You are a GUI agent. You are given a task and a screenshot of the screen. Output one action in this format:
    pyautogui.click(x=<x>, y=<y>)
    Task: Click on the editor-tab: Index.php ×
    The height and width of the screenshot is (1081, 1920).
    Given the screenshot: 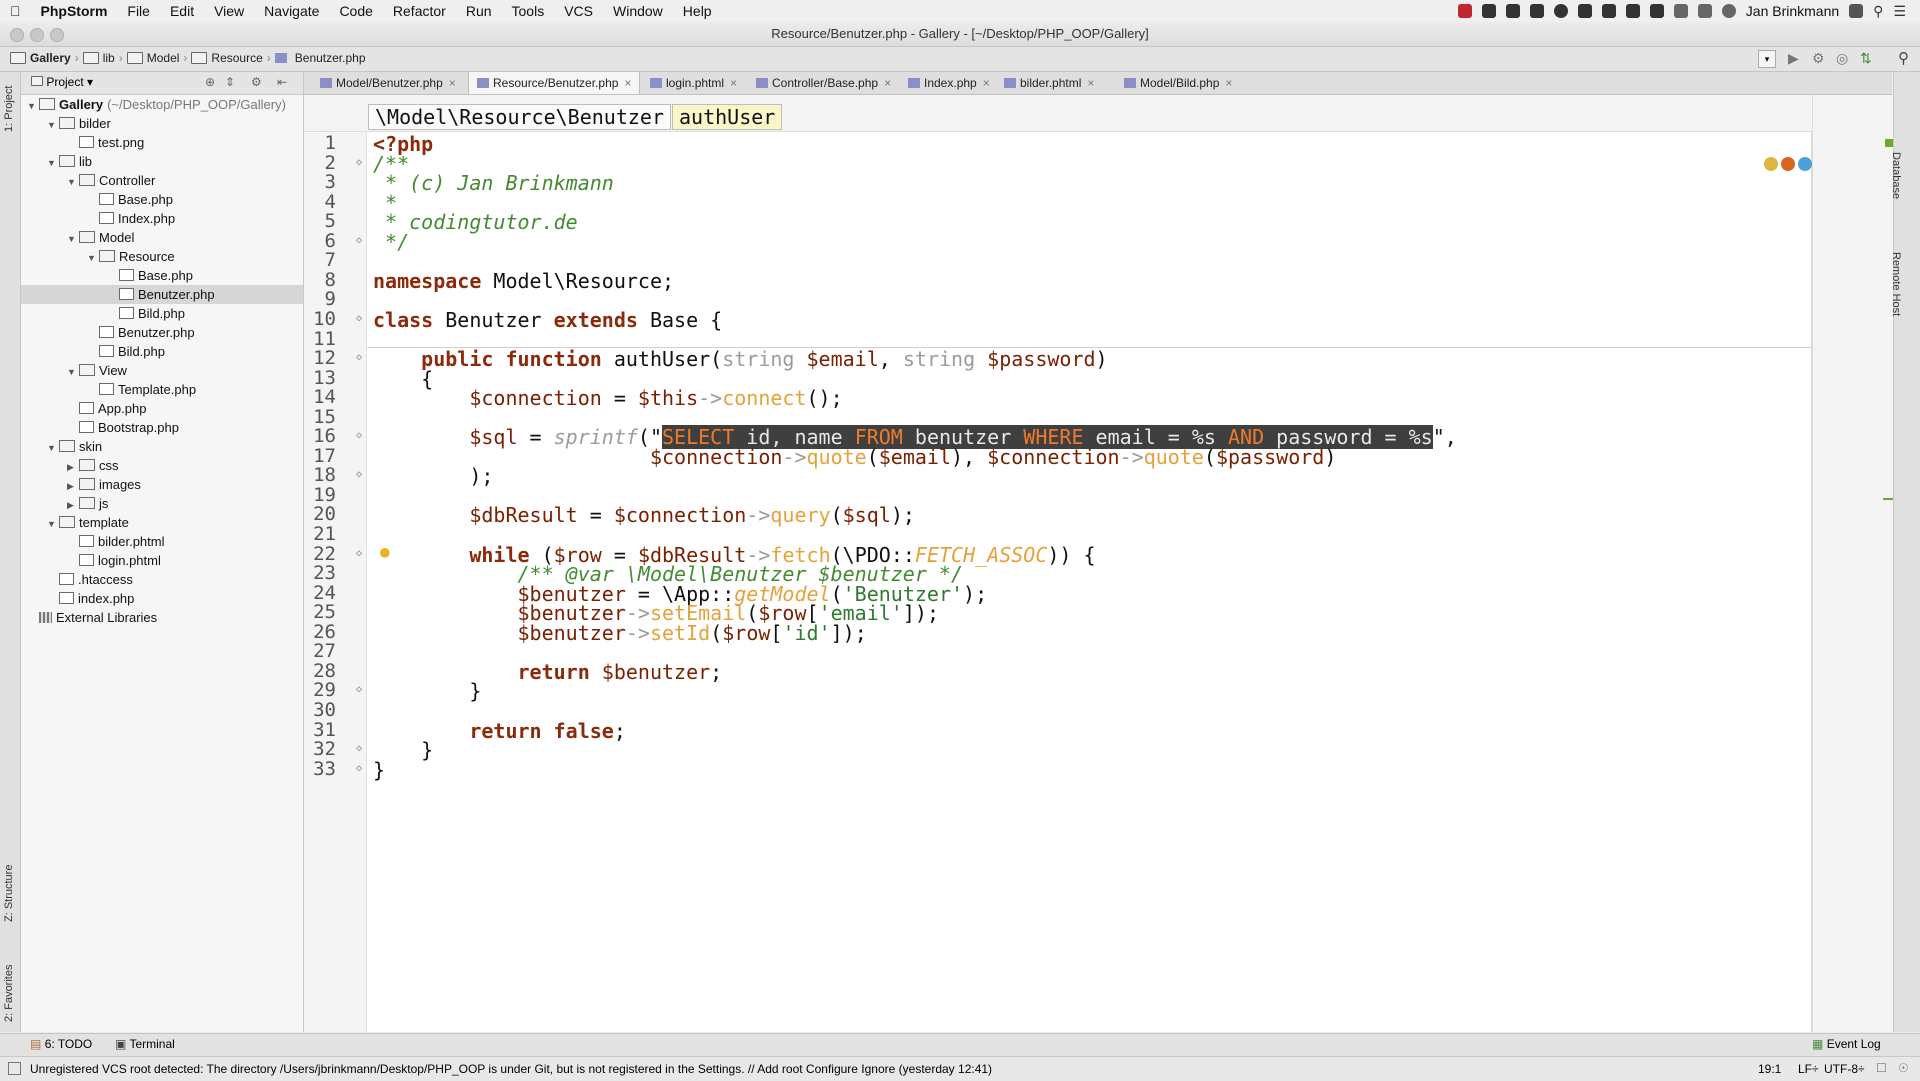 What is the action you would take?
    pyautogui.click(x=949, y=83)
    